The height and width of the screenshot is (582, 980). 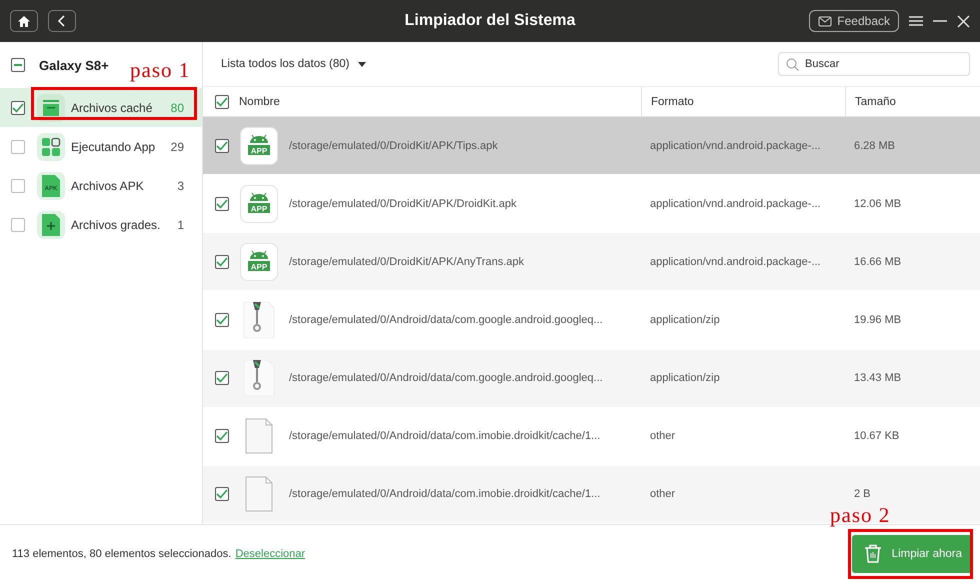 I want to click on category-label: Archivos APK, so click(x=108, y=185).